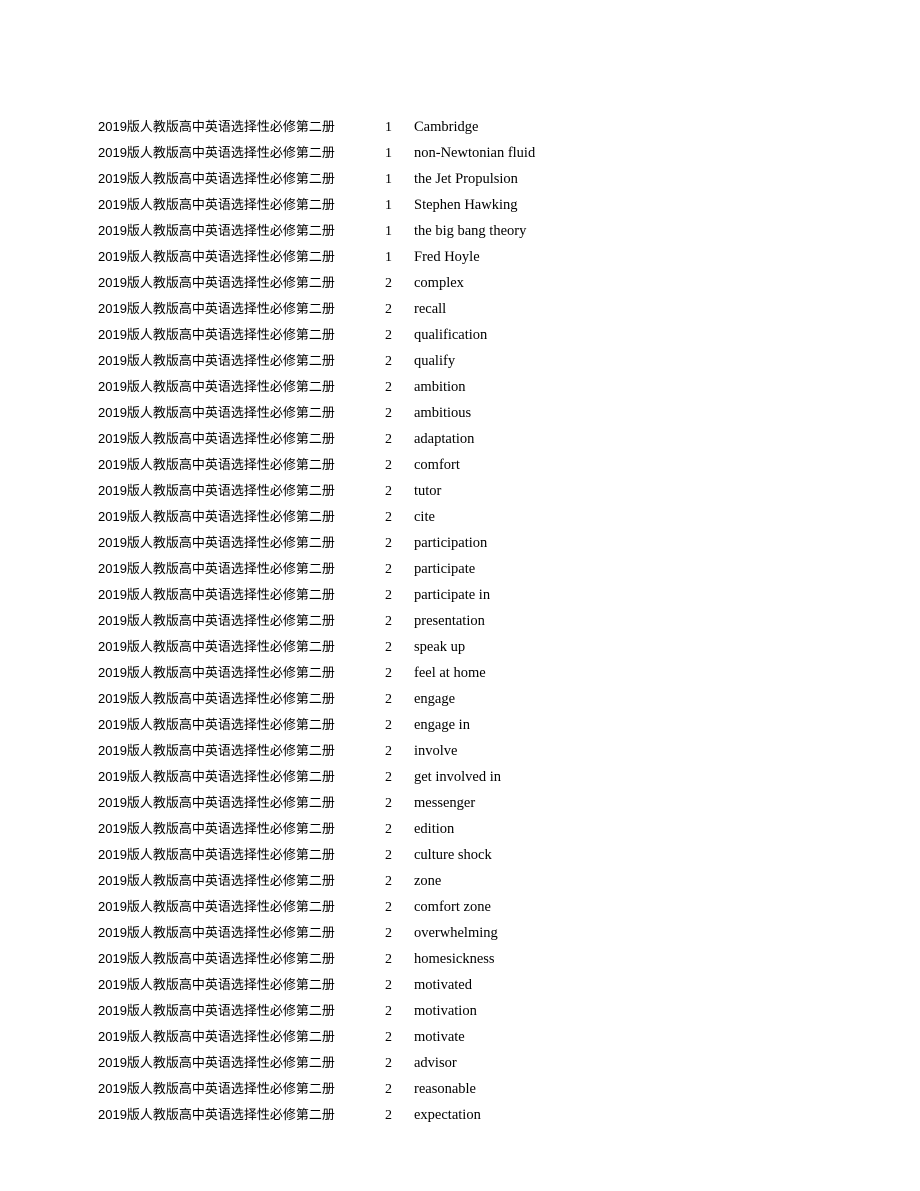 Image resolution: width=920 pixels, height=1191 pixels. Describe the element at coordinates (478, 725) in the screenshot. I see `table-row: 2019版人教版高中英语选择性必修第二册 2 engage in` at that location.